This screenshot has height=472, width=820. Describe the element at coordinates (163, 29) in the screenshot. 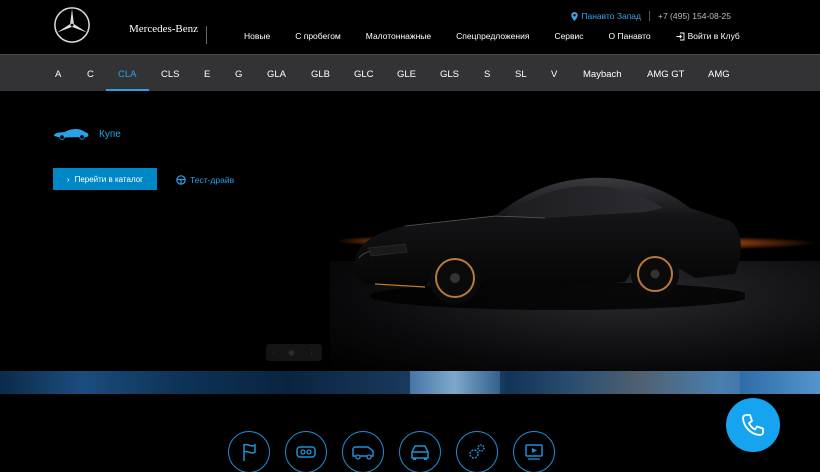

I see `brand-name: Mercedes-Benz` at that location.